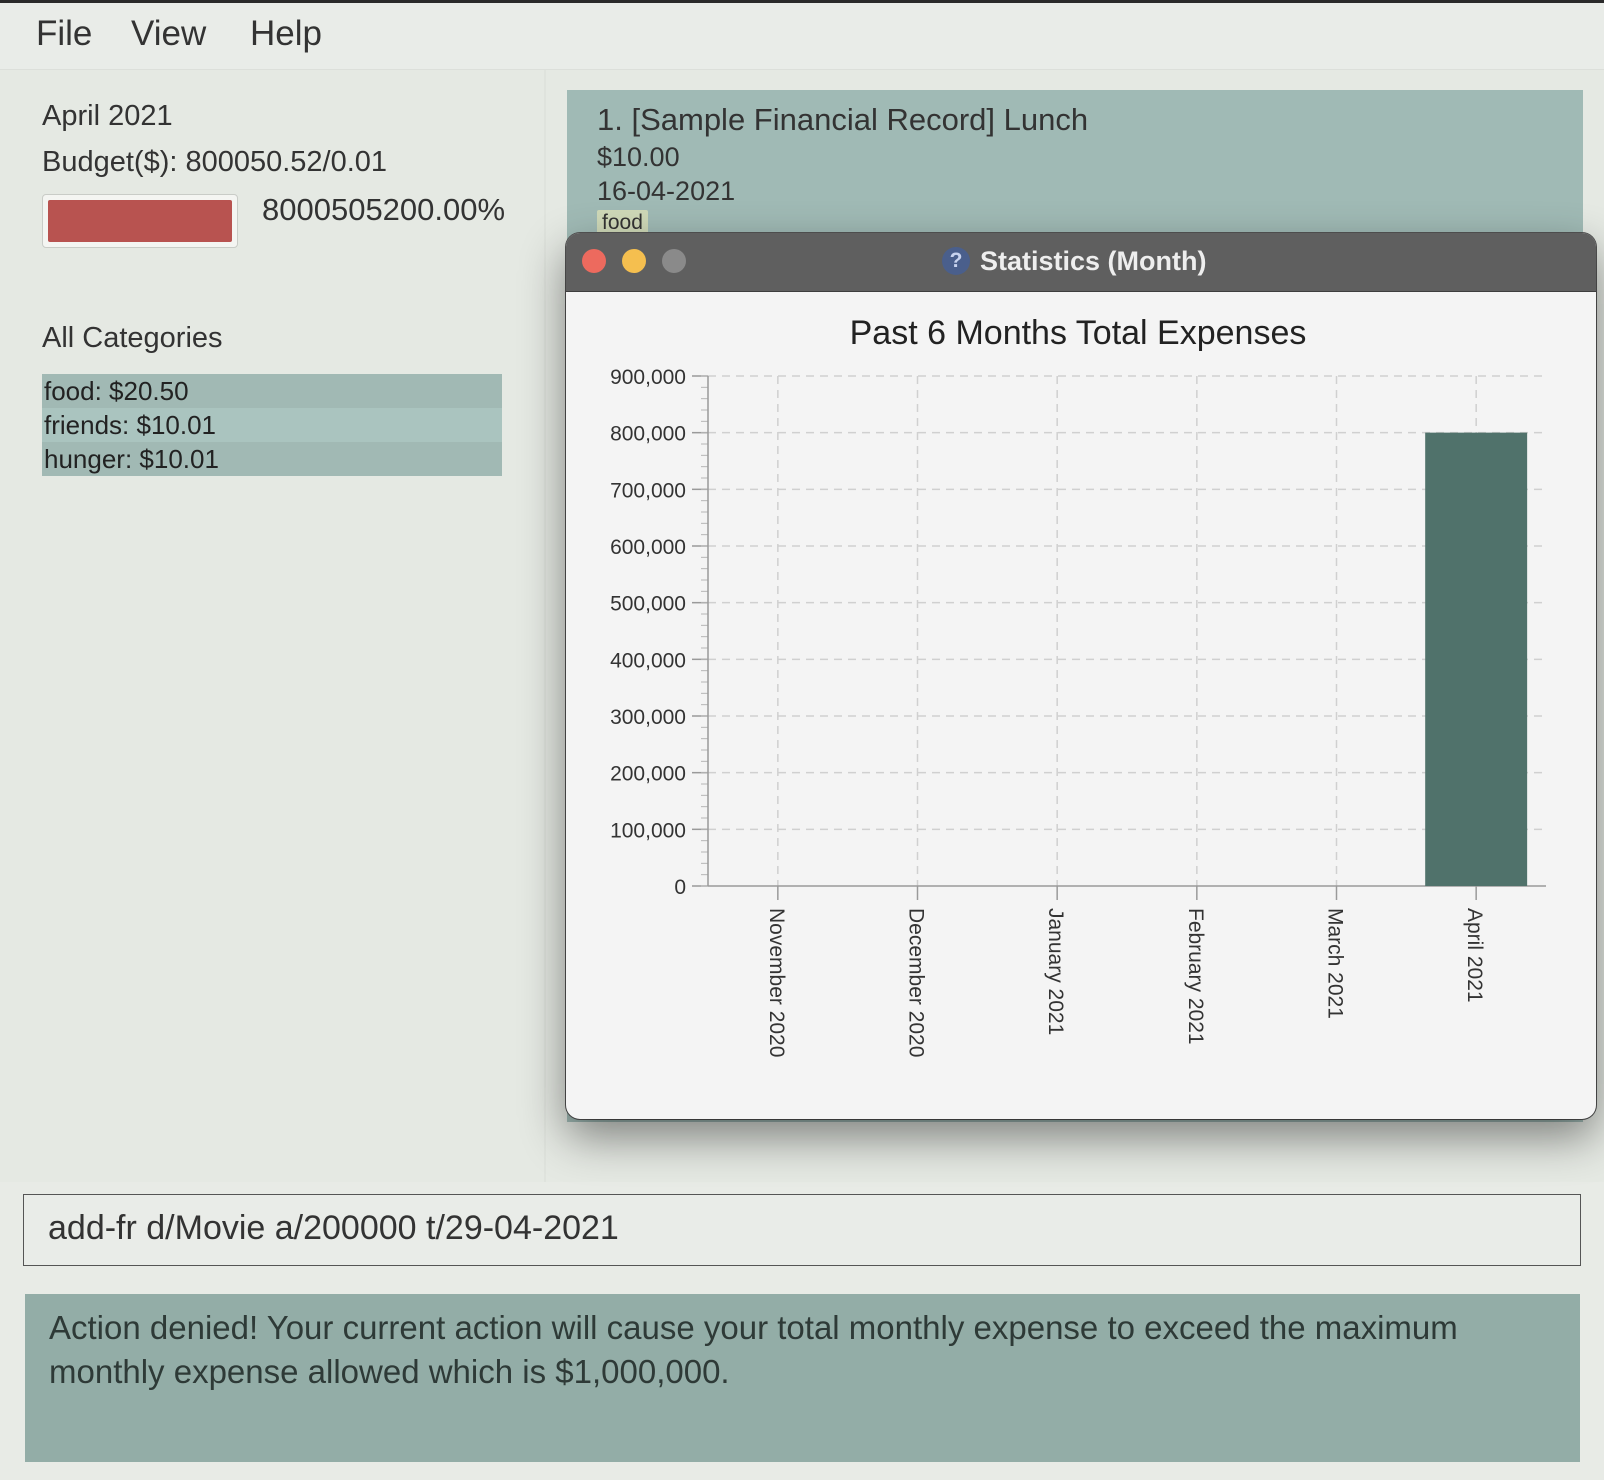  I want to click on budget-progress-percent: 8000505200.00%, so click(384, 209).